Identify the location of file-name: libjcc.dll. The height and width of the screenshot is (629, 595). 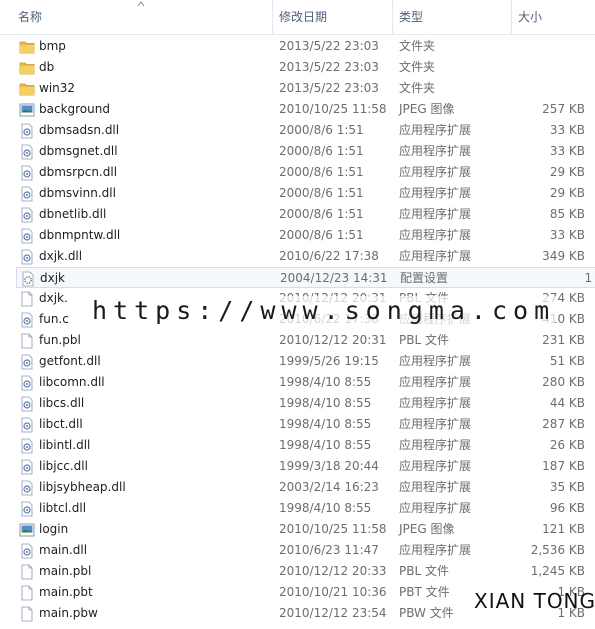
(63, 466).